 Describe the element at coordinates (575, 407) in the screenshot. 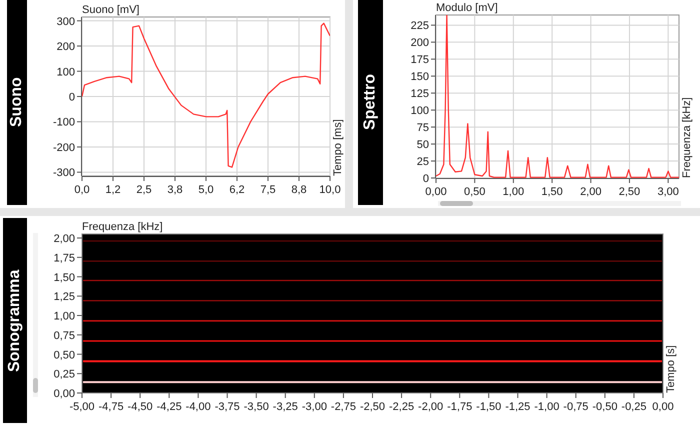

I see `tick-label: -0,75` at that location.